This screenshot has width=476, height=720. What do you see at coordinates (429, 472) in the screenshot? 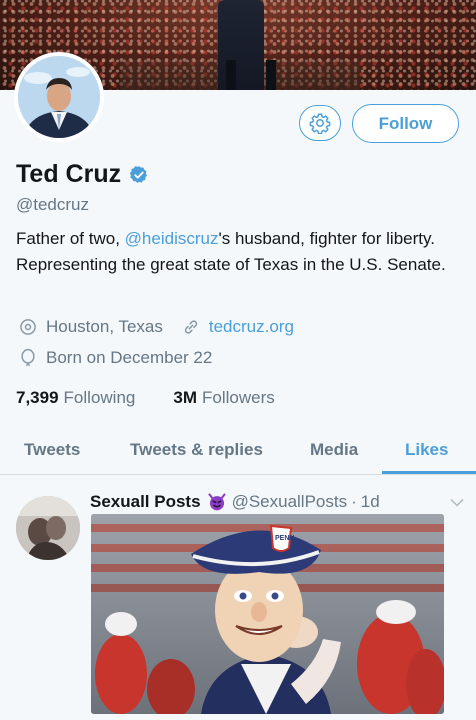
I see `active-tab-indicator` at bounding box center [429, 472].